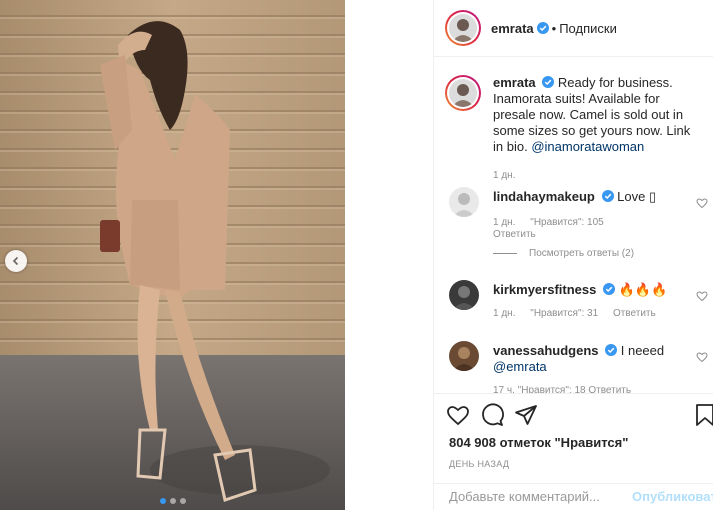 The height and width of the screenshot is (510, 713). What do you see at coordinates (566, 222) in the screenshot?
I see `comment-likes: "Нравится": 105` at bounding box center [566, 222].